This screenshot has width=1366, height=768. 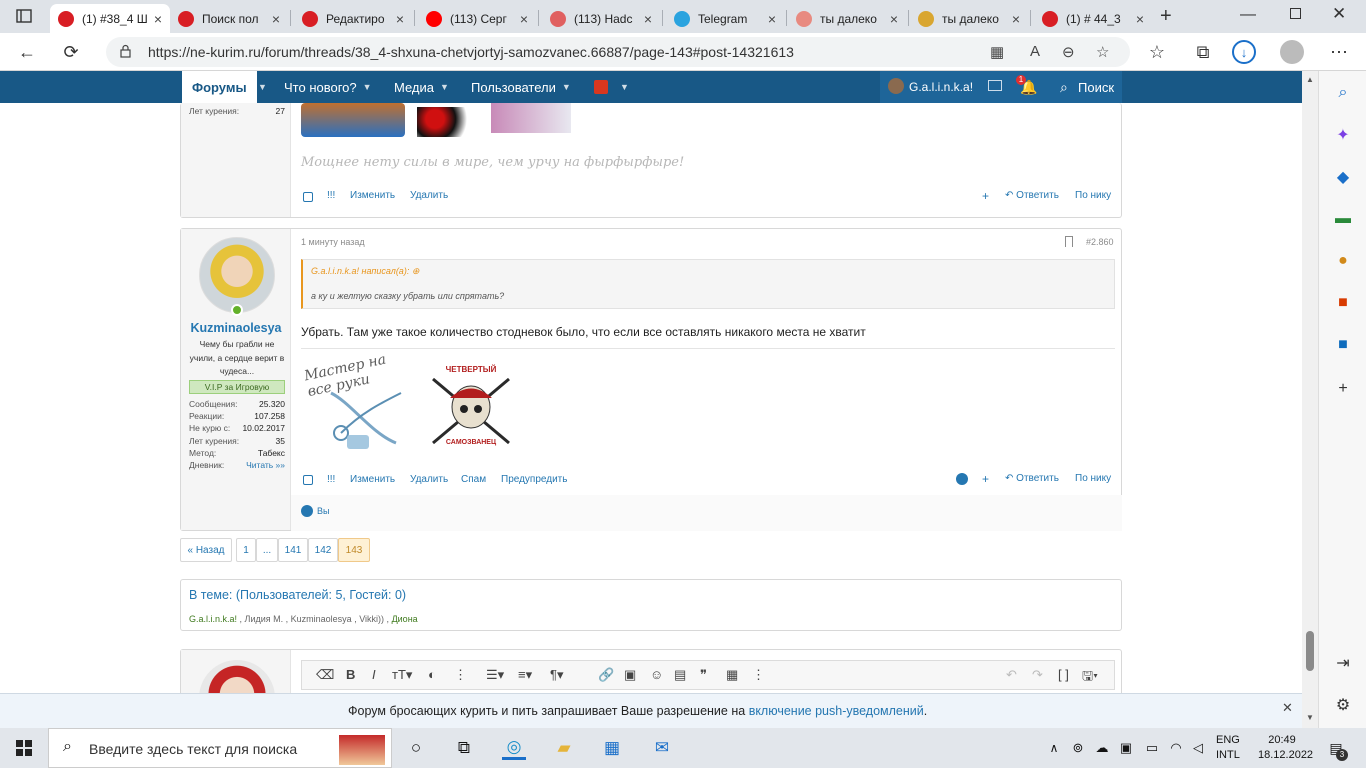 What do you see at coordinates (534, 479) in the screenshot?
I see `action-warn: Предупредить` at bounding box center [534, 479].